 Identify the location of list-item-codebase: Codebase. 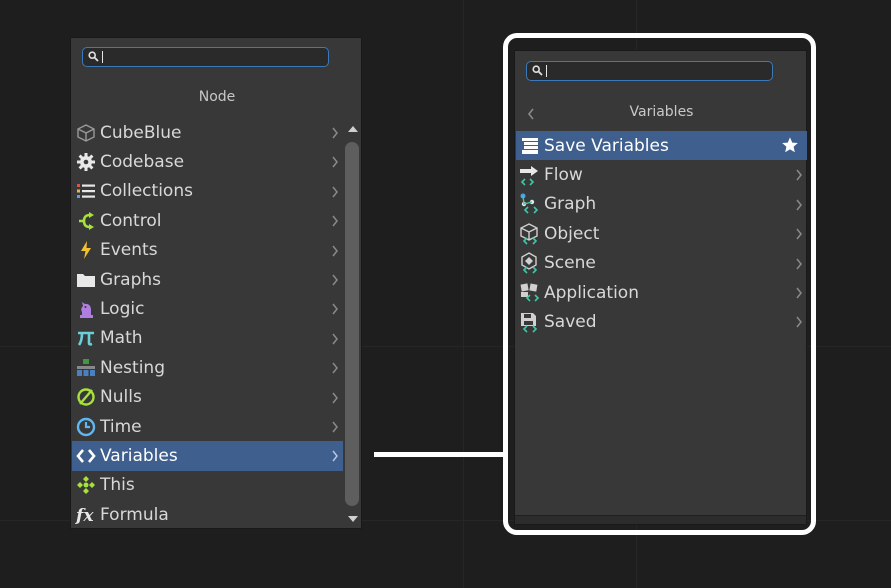
(207, 161).